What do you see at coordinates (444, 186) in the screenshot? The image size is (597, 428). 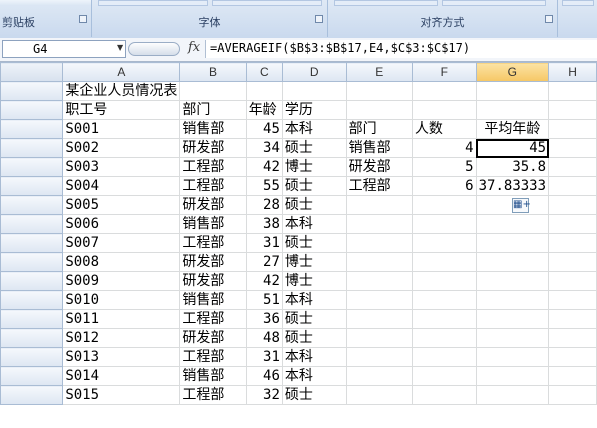 I see `cell-f6: 6` at bounding box center [444, 186].